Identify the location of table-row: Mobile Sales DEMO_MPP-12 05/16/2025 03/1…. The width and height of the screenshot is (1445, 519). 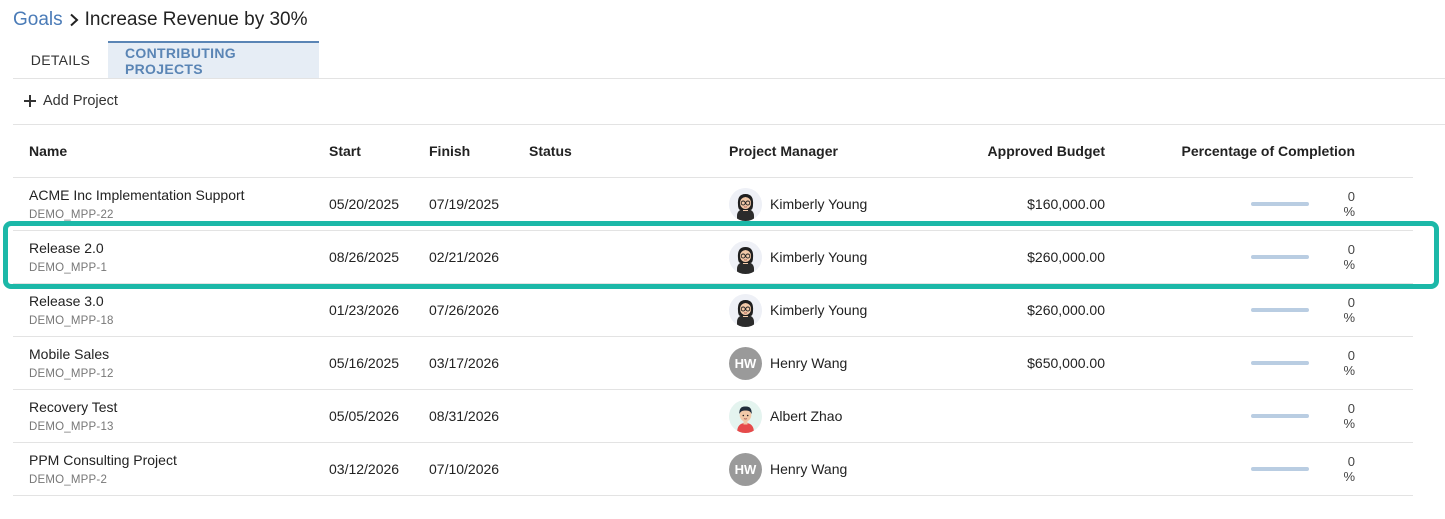
(713, 363).